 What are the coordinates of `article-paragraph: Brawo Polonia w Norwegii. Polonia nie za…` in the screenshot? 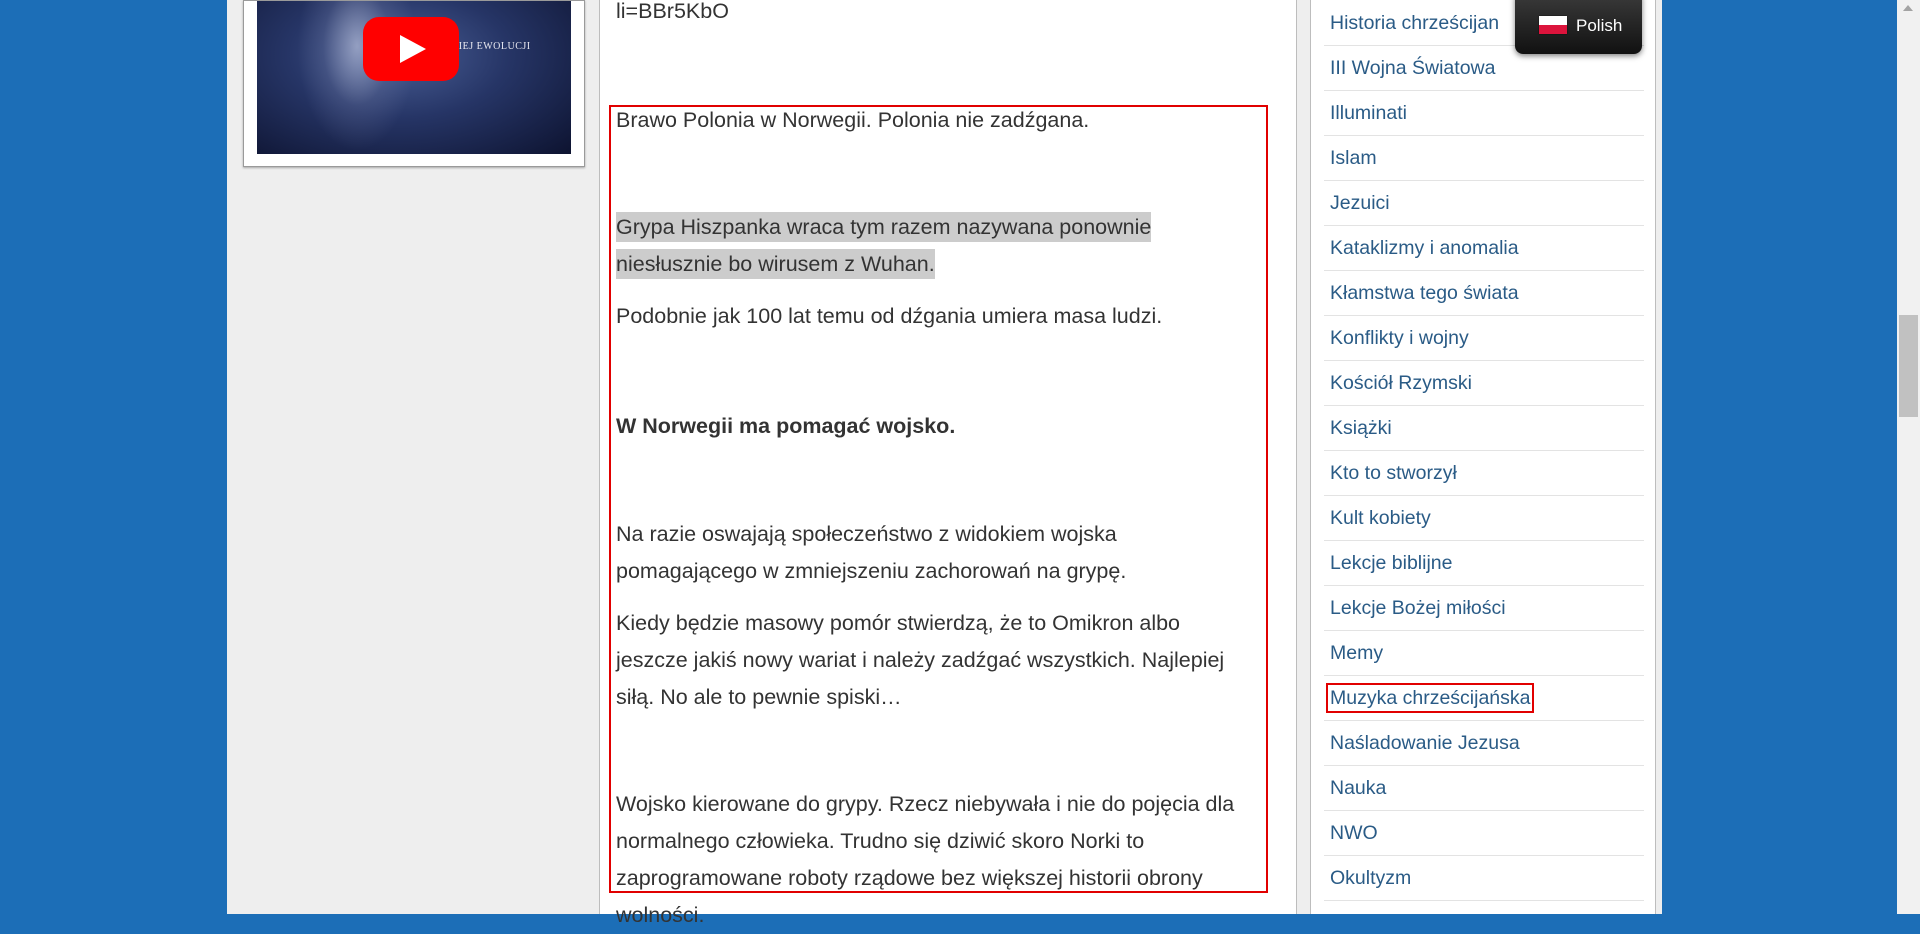 It's located at (853, 120).